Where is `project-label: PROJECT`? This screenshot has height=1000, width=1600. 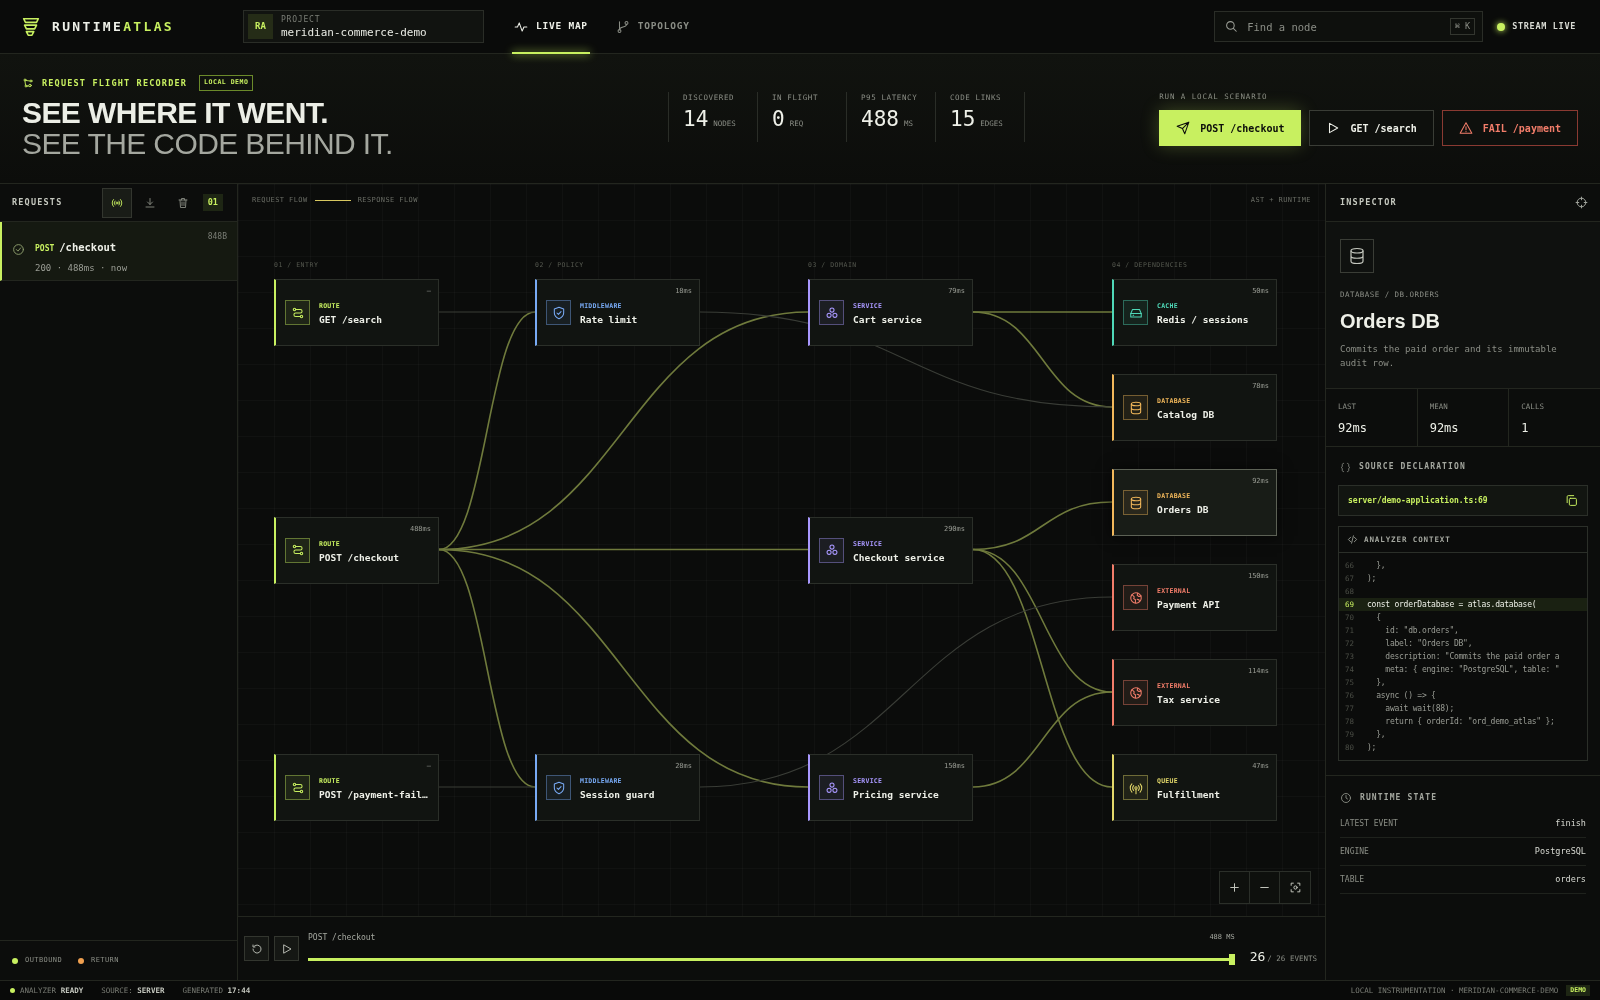 project-label: PROJECT is located at coordinates (301, 19).